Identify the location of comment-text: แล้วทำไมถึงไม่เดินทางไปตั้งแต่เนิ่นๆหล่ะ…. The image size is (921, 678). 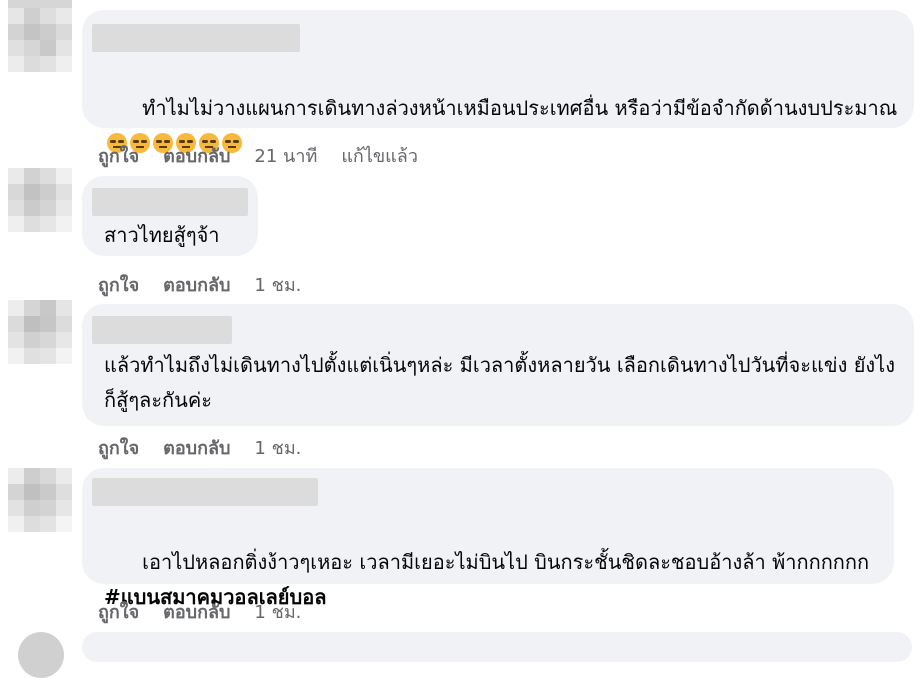
(499, 382).